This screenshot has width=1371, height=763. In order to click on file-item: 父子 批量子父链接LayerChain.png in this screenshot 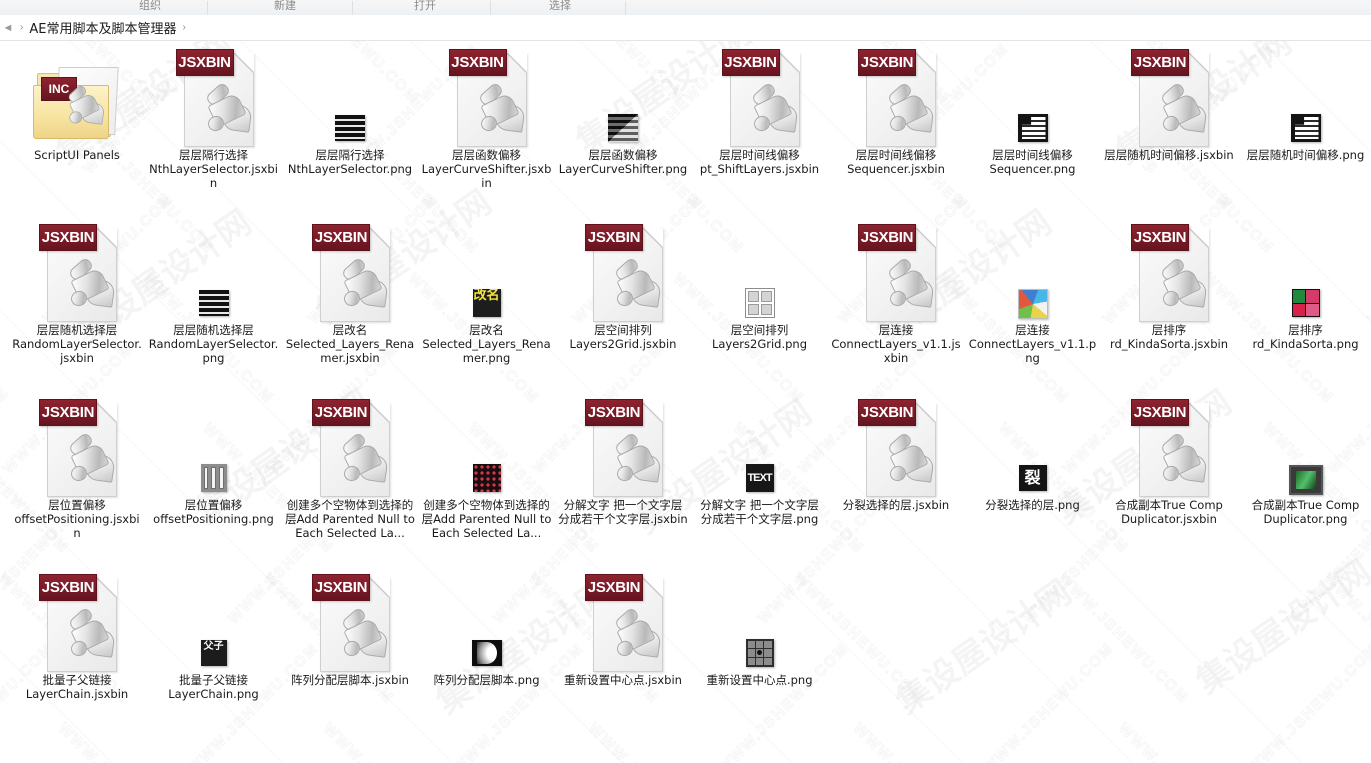, I will do `click(214, 635)`.